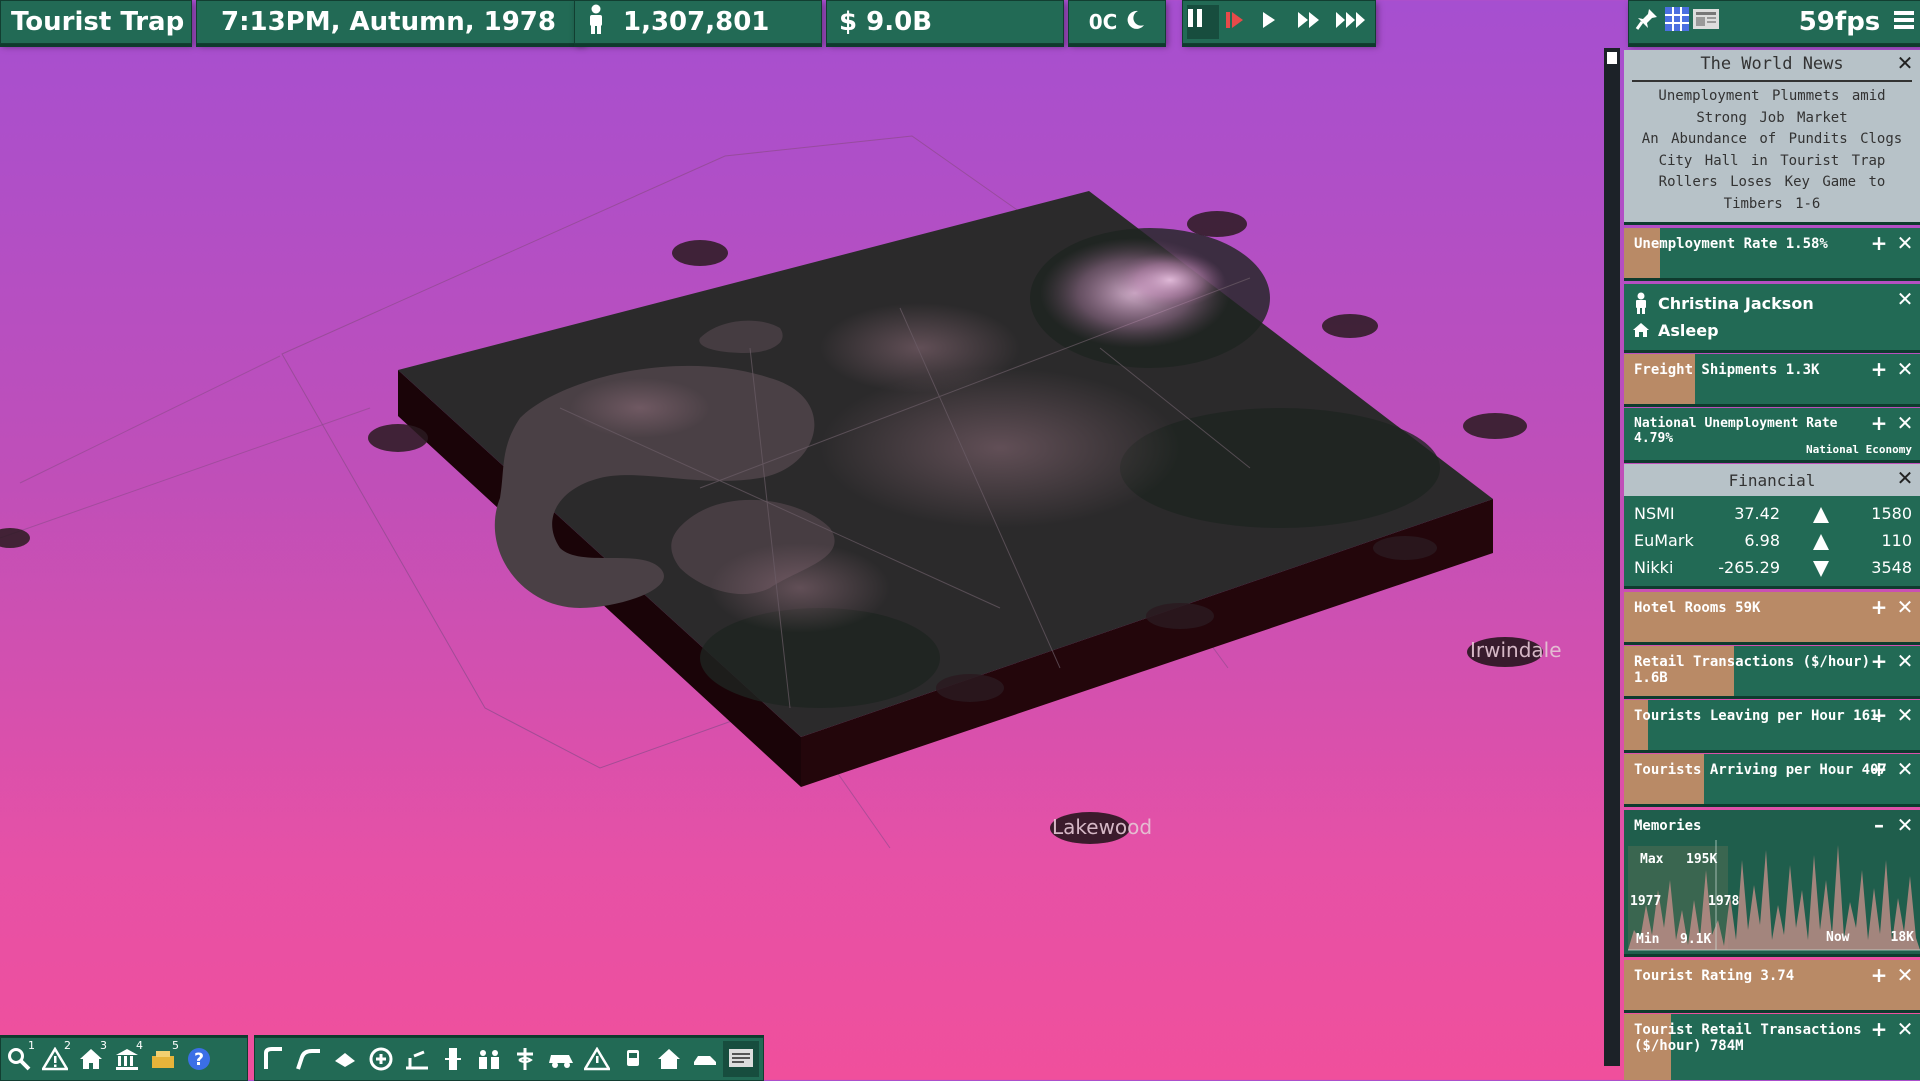 The height and width of the screenshot is (1081, 1920). What do you see at coordinates (55, 1058) in the screenshot?
I see `warning-icon: 2` at bounding box center [55, 1058].